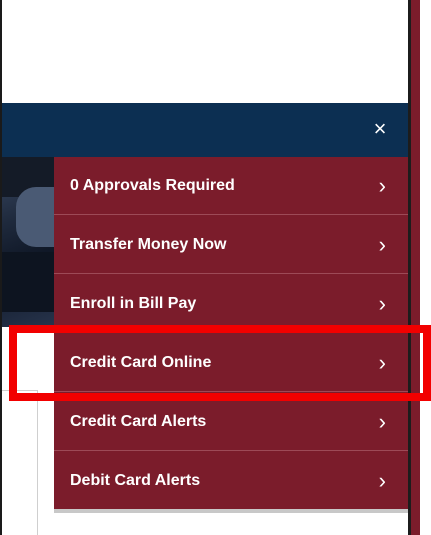  I want to click on menu-item-label: Credit Card Online, so click(141, 362).